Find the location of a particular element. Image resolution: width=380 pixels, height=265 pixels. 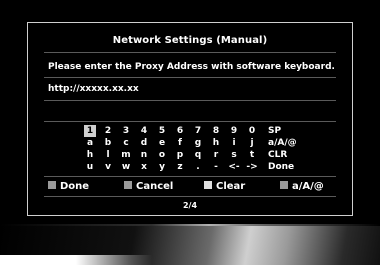

white-square-icon is located at coordinates (208, 185).